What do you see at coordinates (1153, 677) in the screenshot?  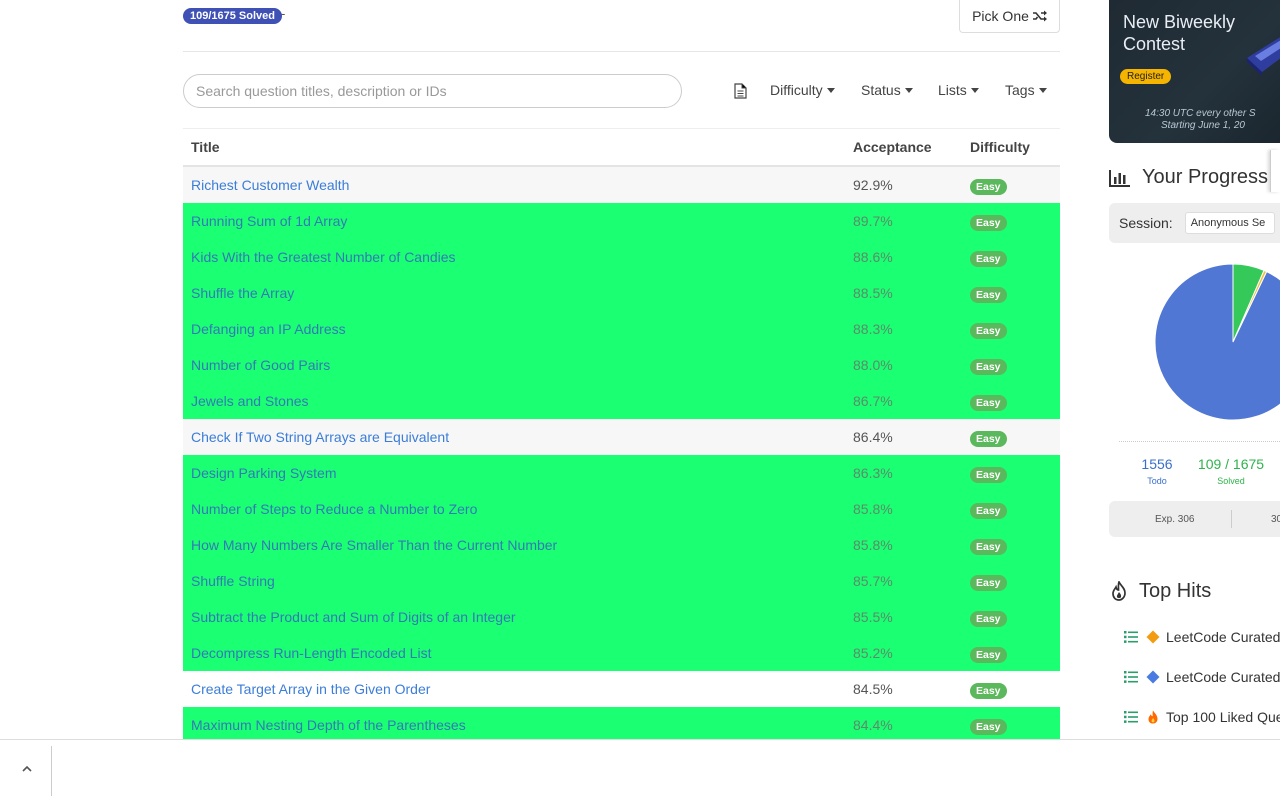 I see `blue-diamond-icon` at bounding box center [1153, 677].